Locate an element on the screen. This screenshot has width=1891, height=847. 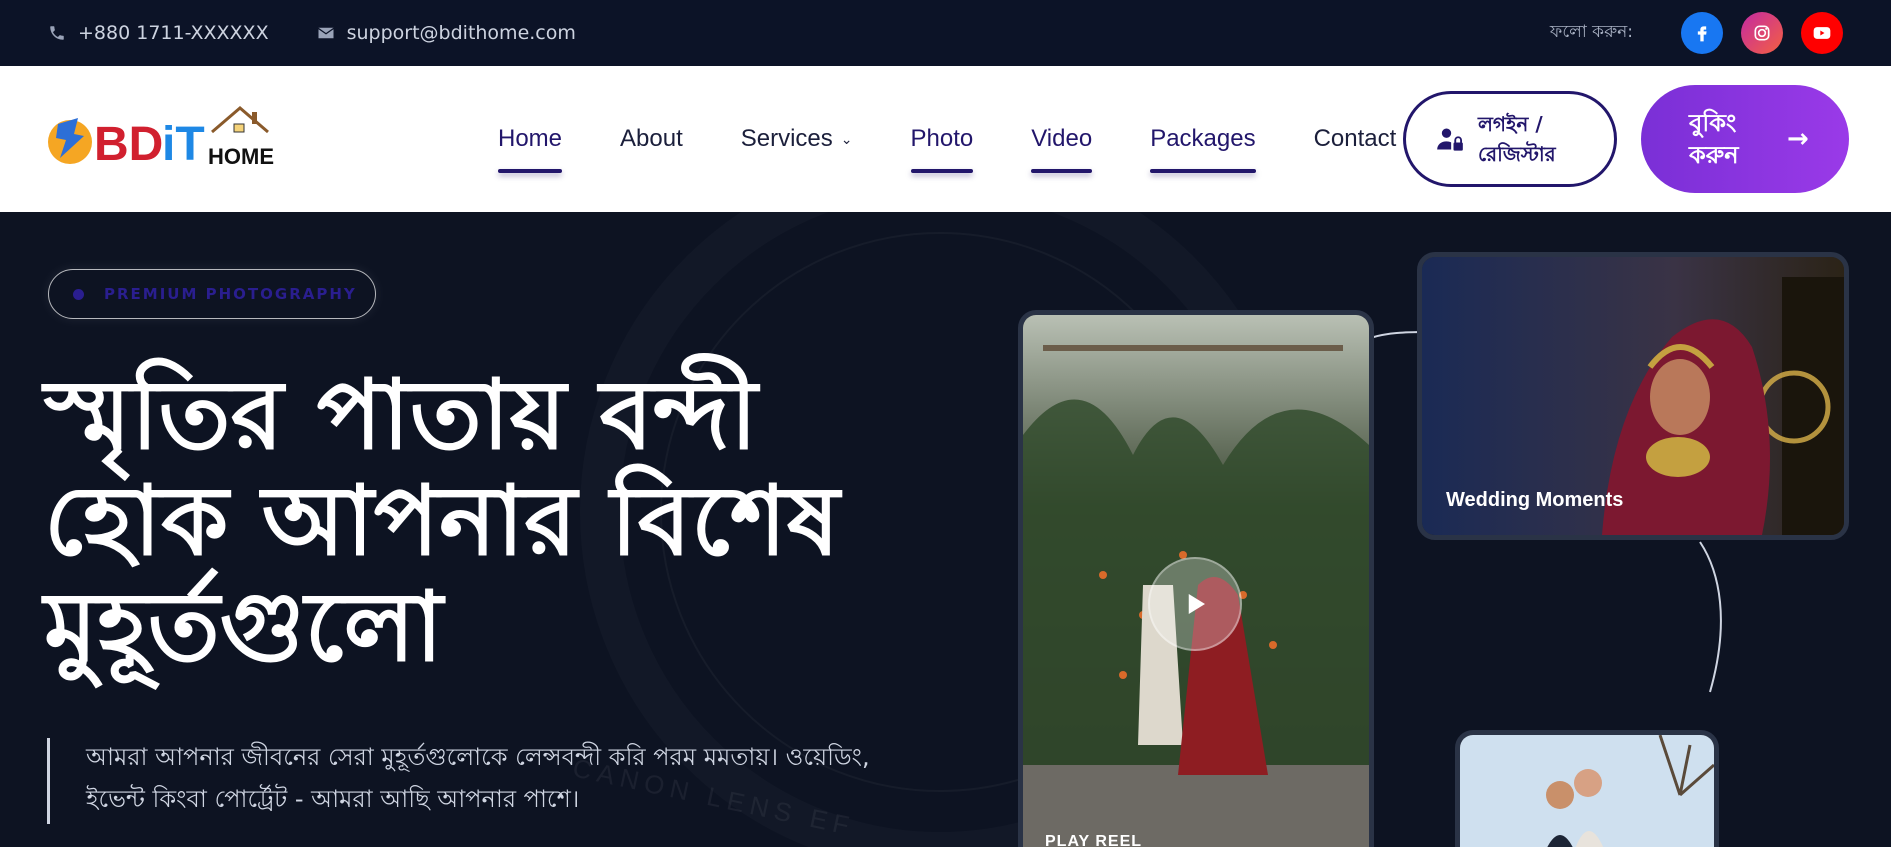
follow-label: ফলো করুন: is located at coordinates (1591, 32).